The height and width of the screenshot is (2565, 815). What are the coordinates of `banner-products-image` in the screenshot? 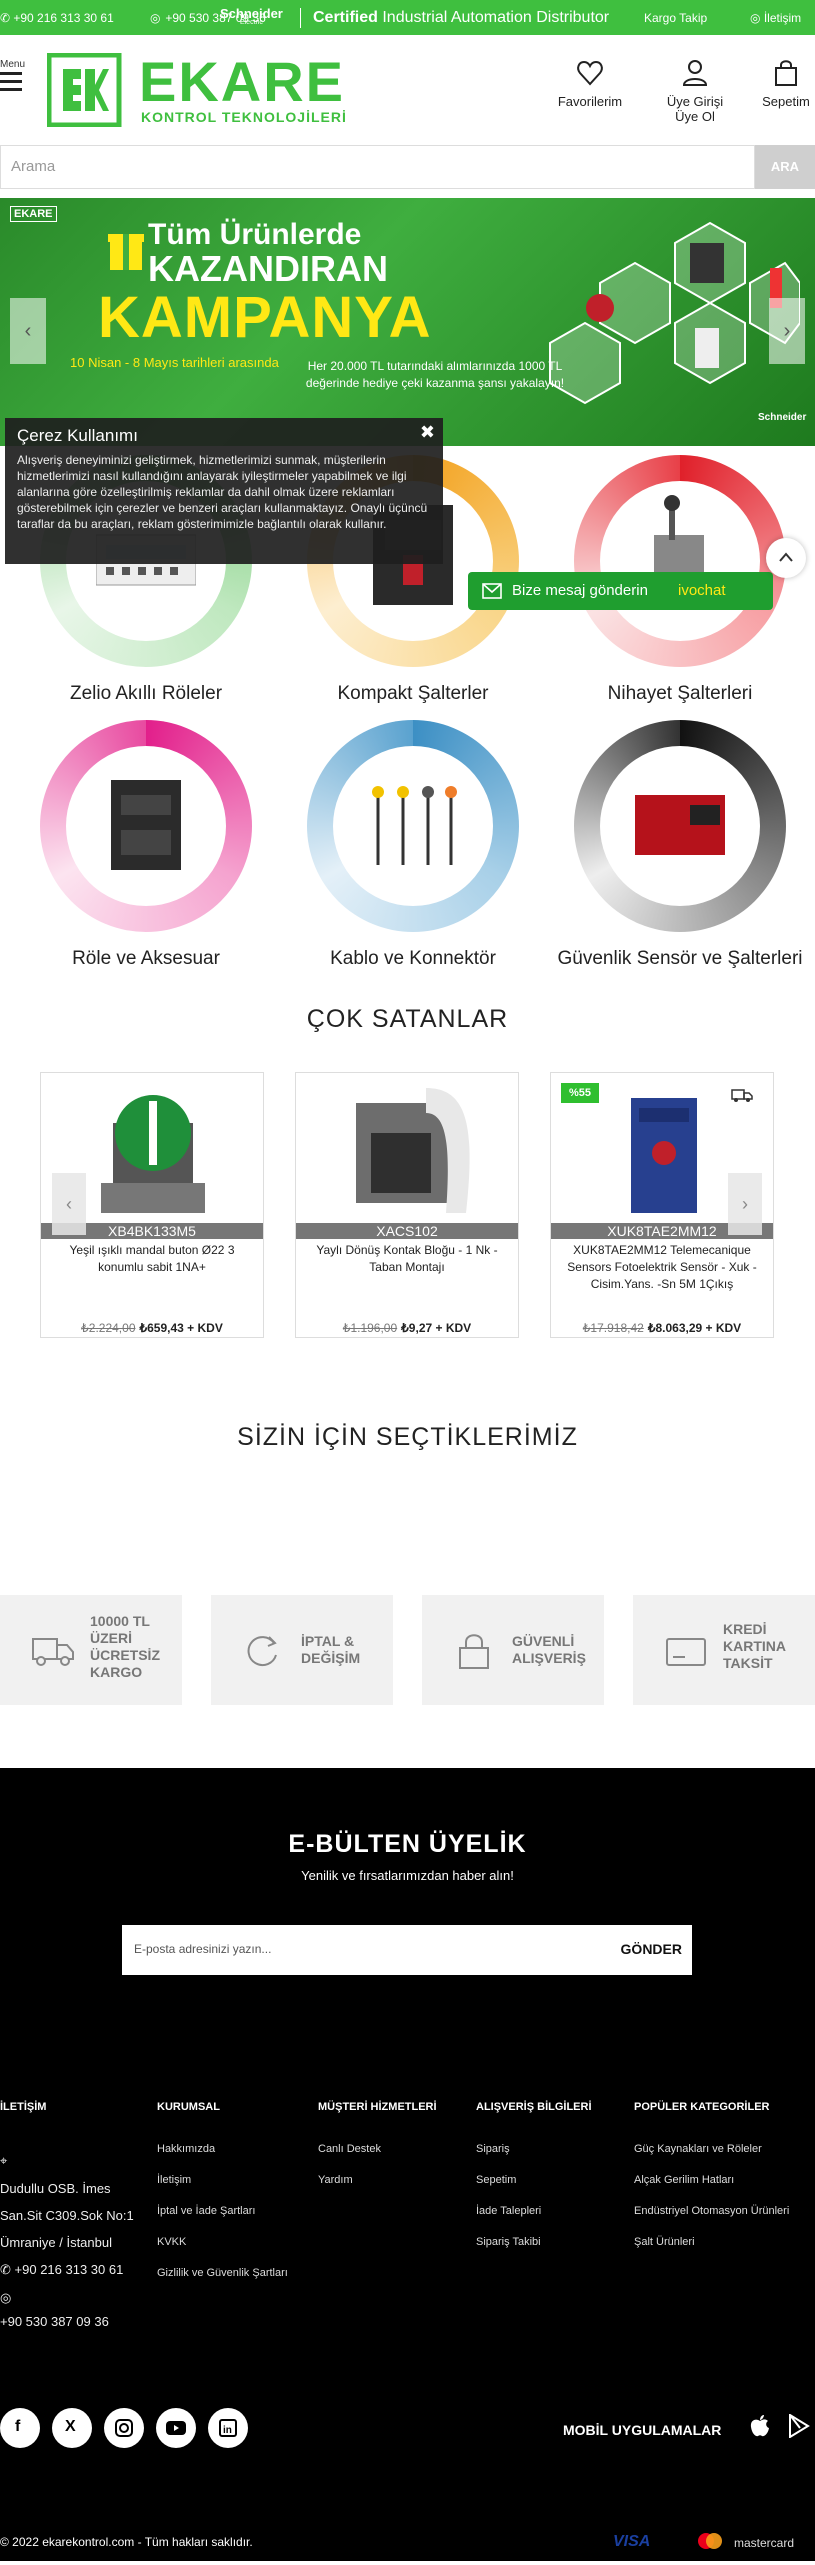 It's located at (674, 313).